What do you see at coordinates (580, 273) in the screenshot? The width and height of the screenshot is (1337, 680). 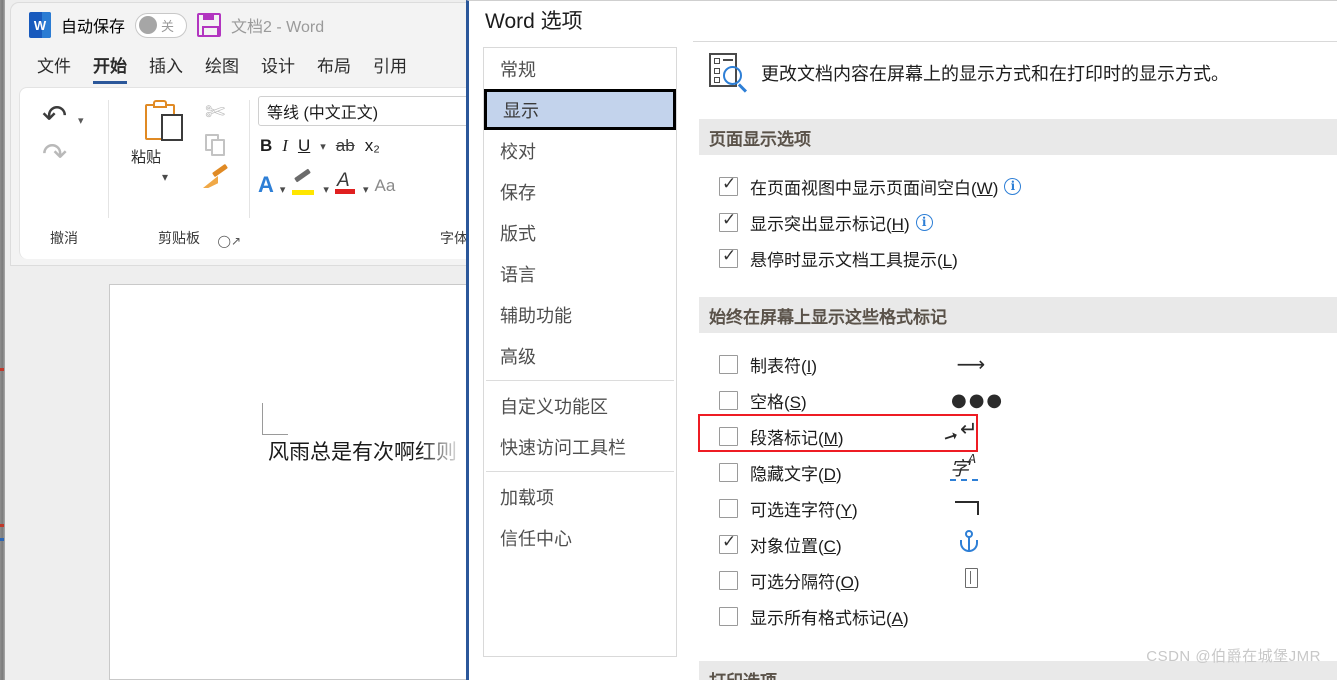 I see `sidebar-item-language: 语言` at bounding box center [580, 273].